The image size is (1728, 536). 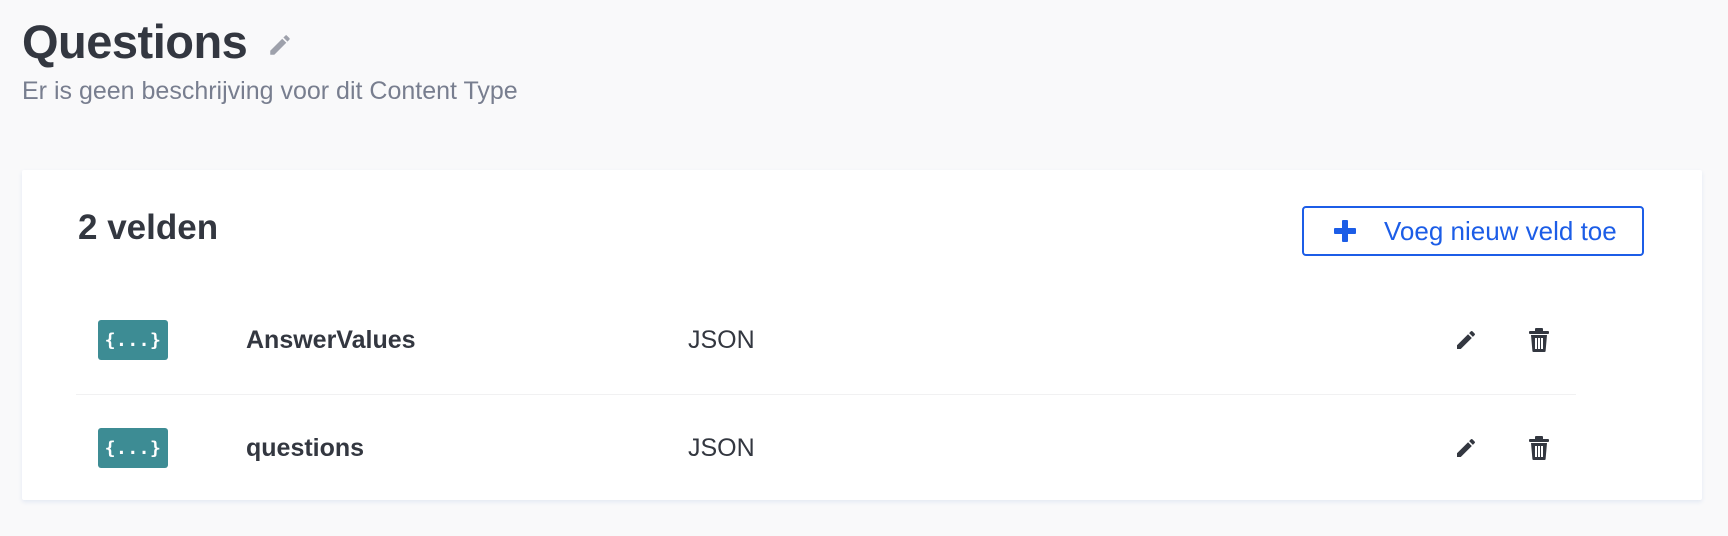 I want to click on plus-icon, so click(x=1345, y=231).